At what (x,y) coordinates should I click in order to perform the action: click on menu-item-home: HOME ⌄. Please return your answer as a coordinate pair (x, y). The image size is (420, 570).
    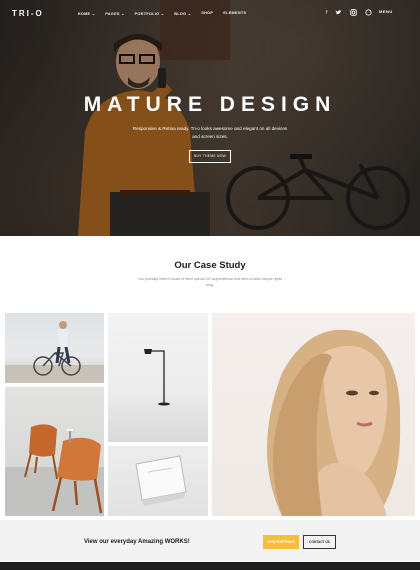
    Looking at the image, I should click on (86, 13).